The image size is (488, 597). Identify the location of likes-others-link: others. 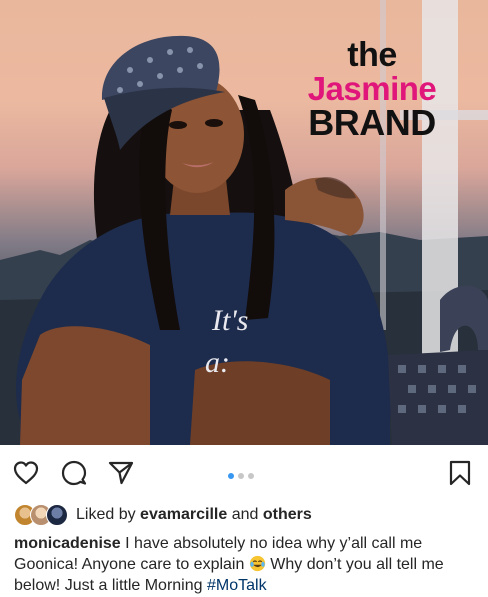
(287, 515).